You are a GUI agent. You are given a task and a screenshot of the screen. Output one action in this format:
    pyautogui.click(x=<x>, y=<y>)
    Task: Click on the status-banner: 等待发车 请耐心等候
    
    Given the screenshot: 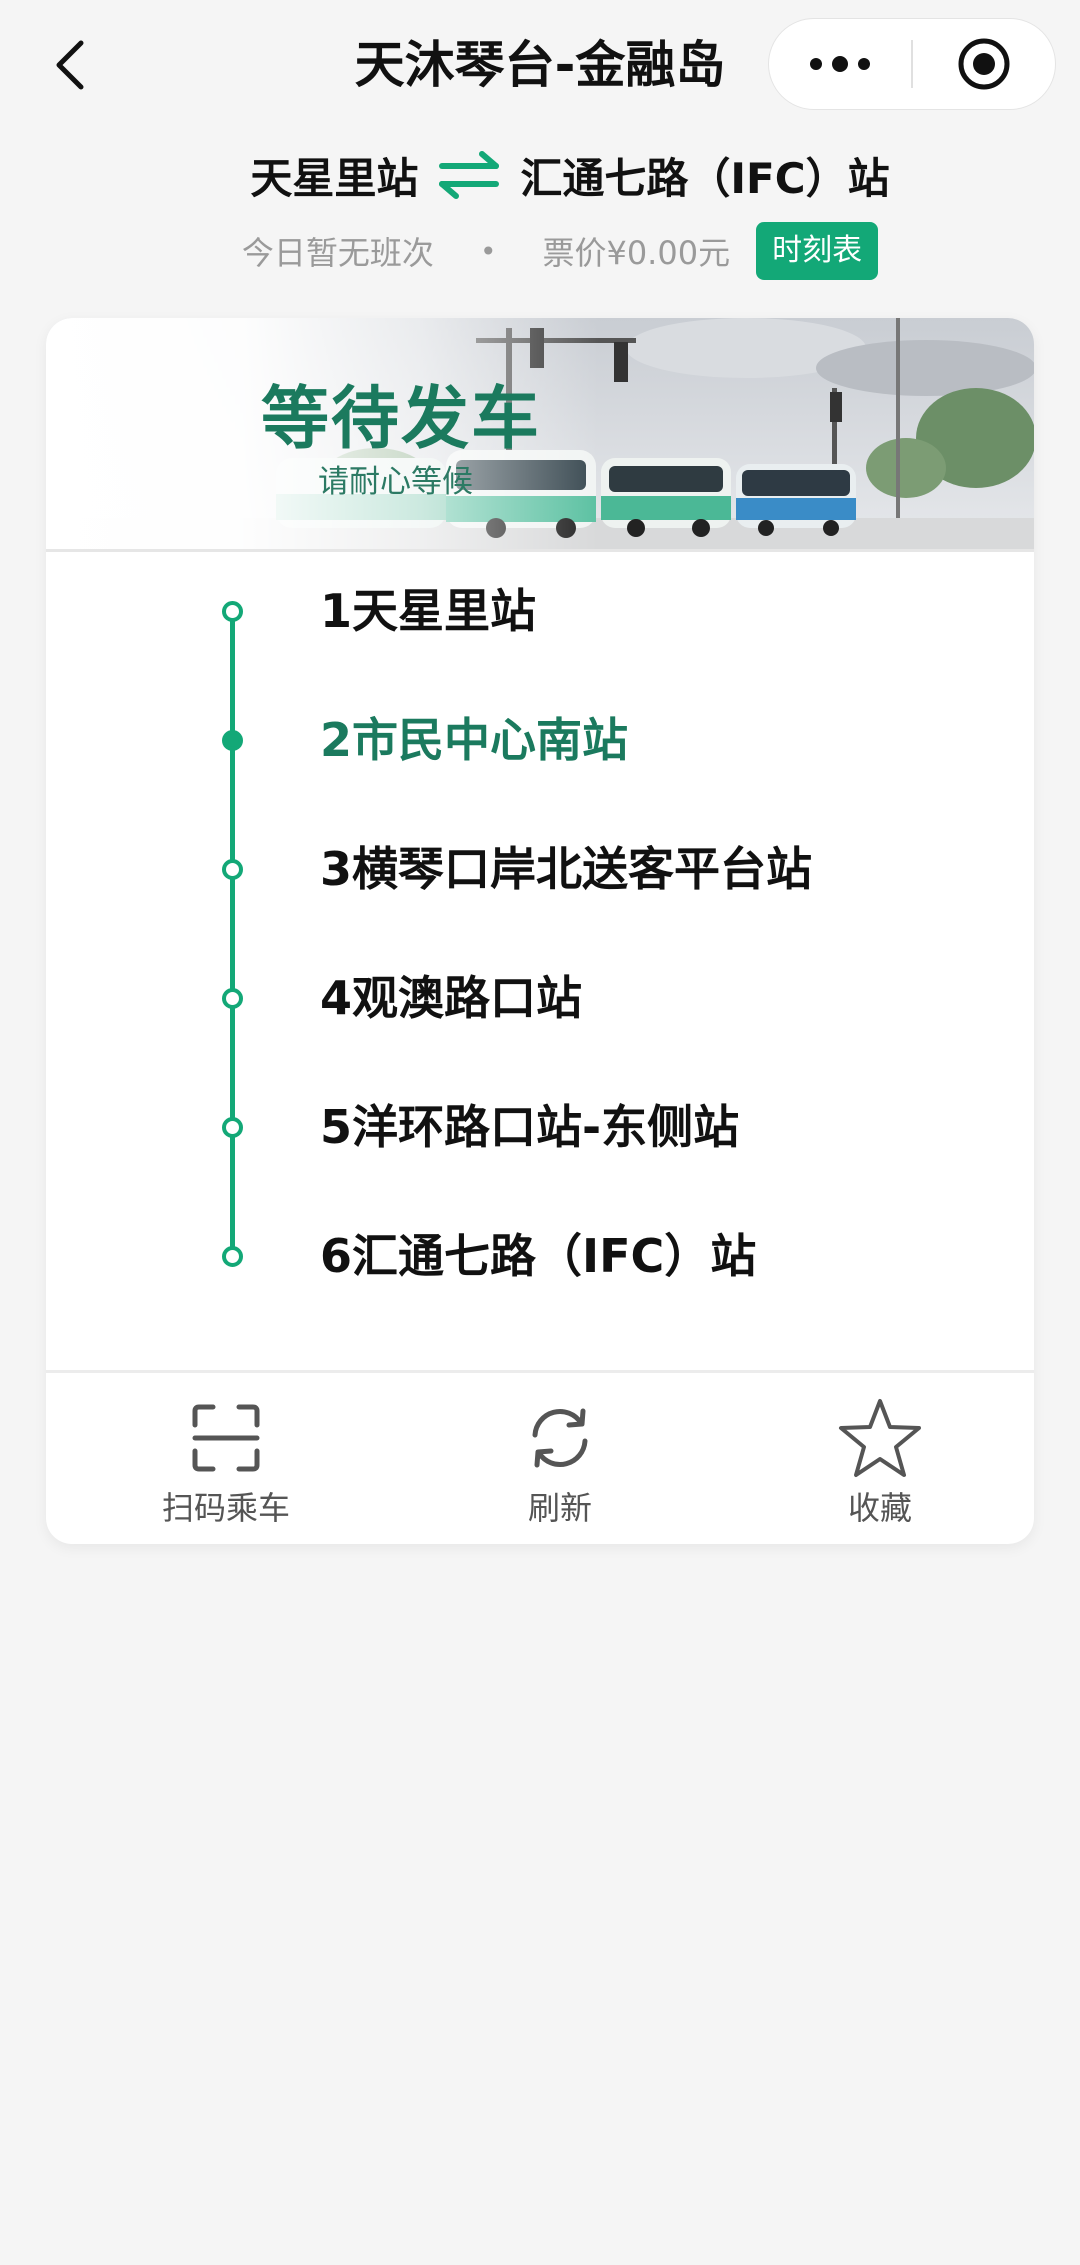 What is the action you would take?
    pyautogui.click(x=540, y=435)
    